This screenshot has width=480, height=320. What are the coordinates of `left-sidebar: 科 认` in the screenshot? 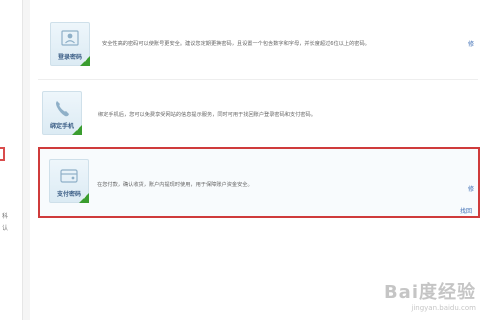 It's located at (11, 160).